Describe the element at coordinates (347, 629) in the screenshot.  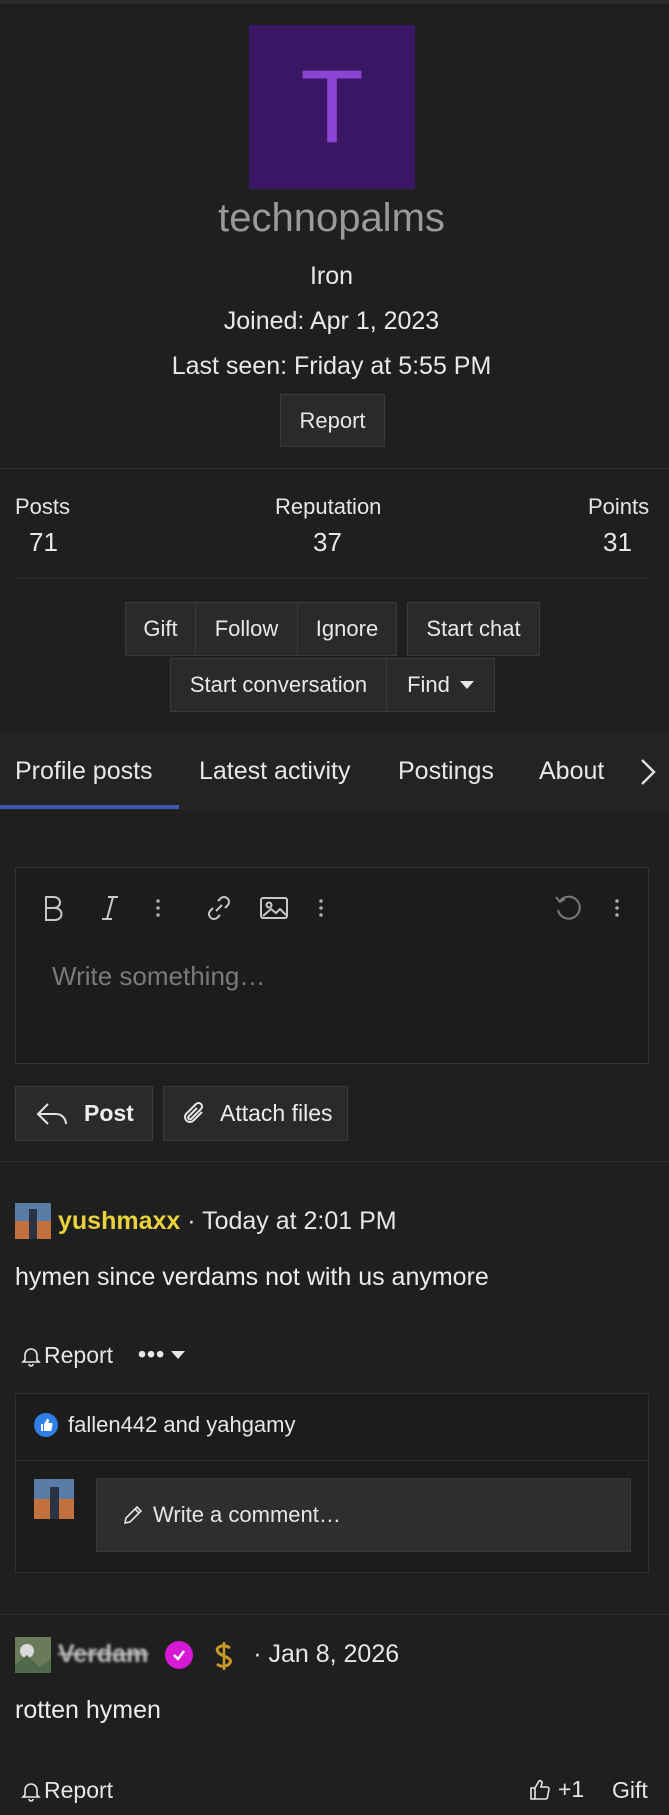
I see `ignore-button: Ignore` at that location.